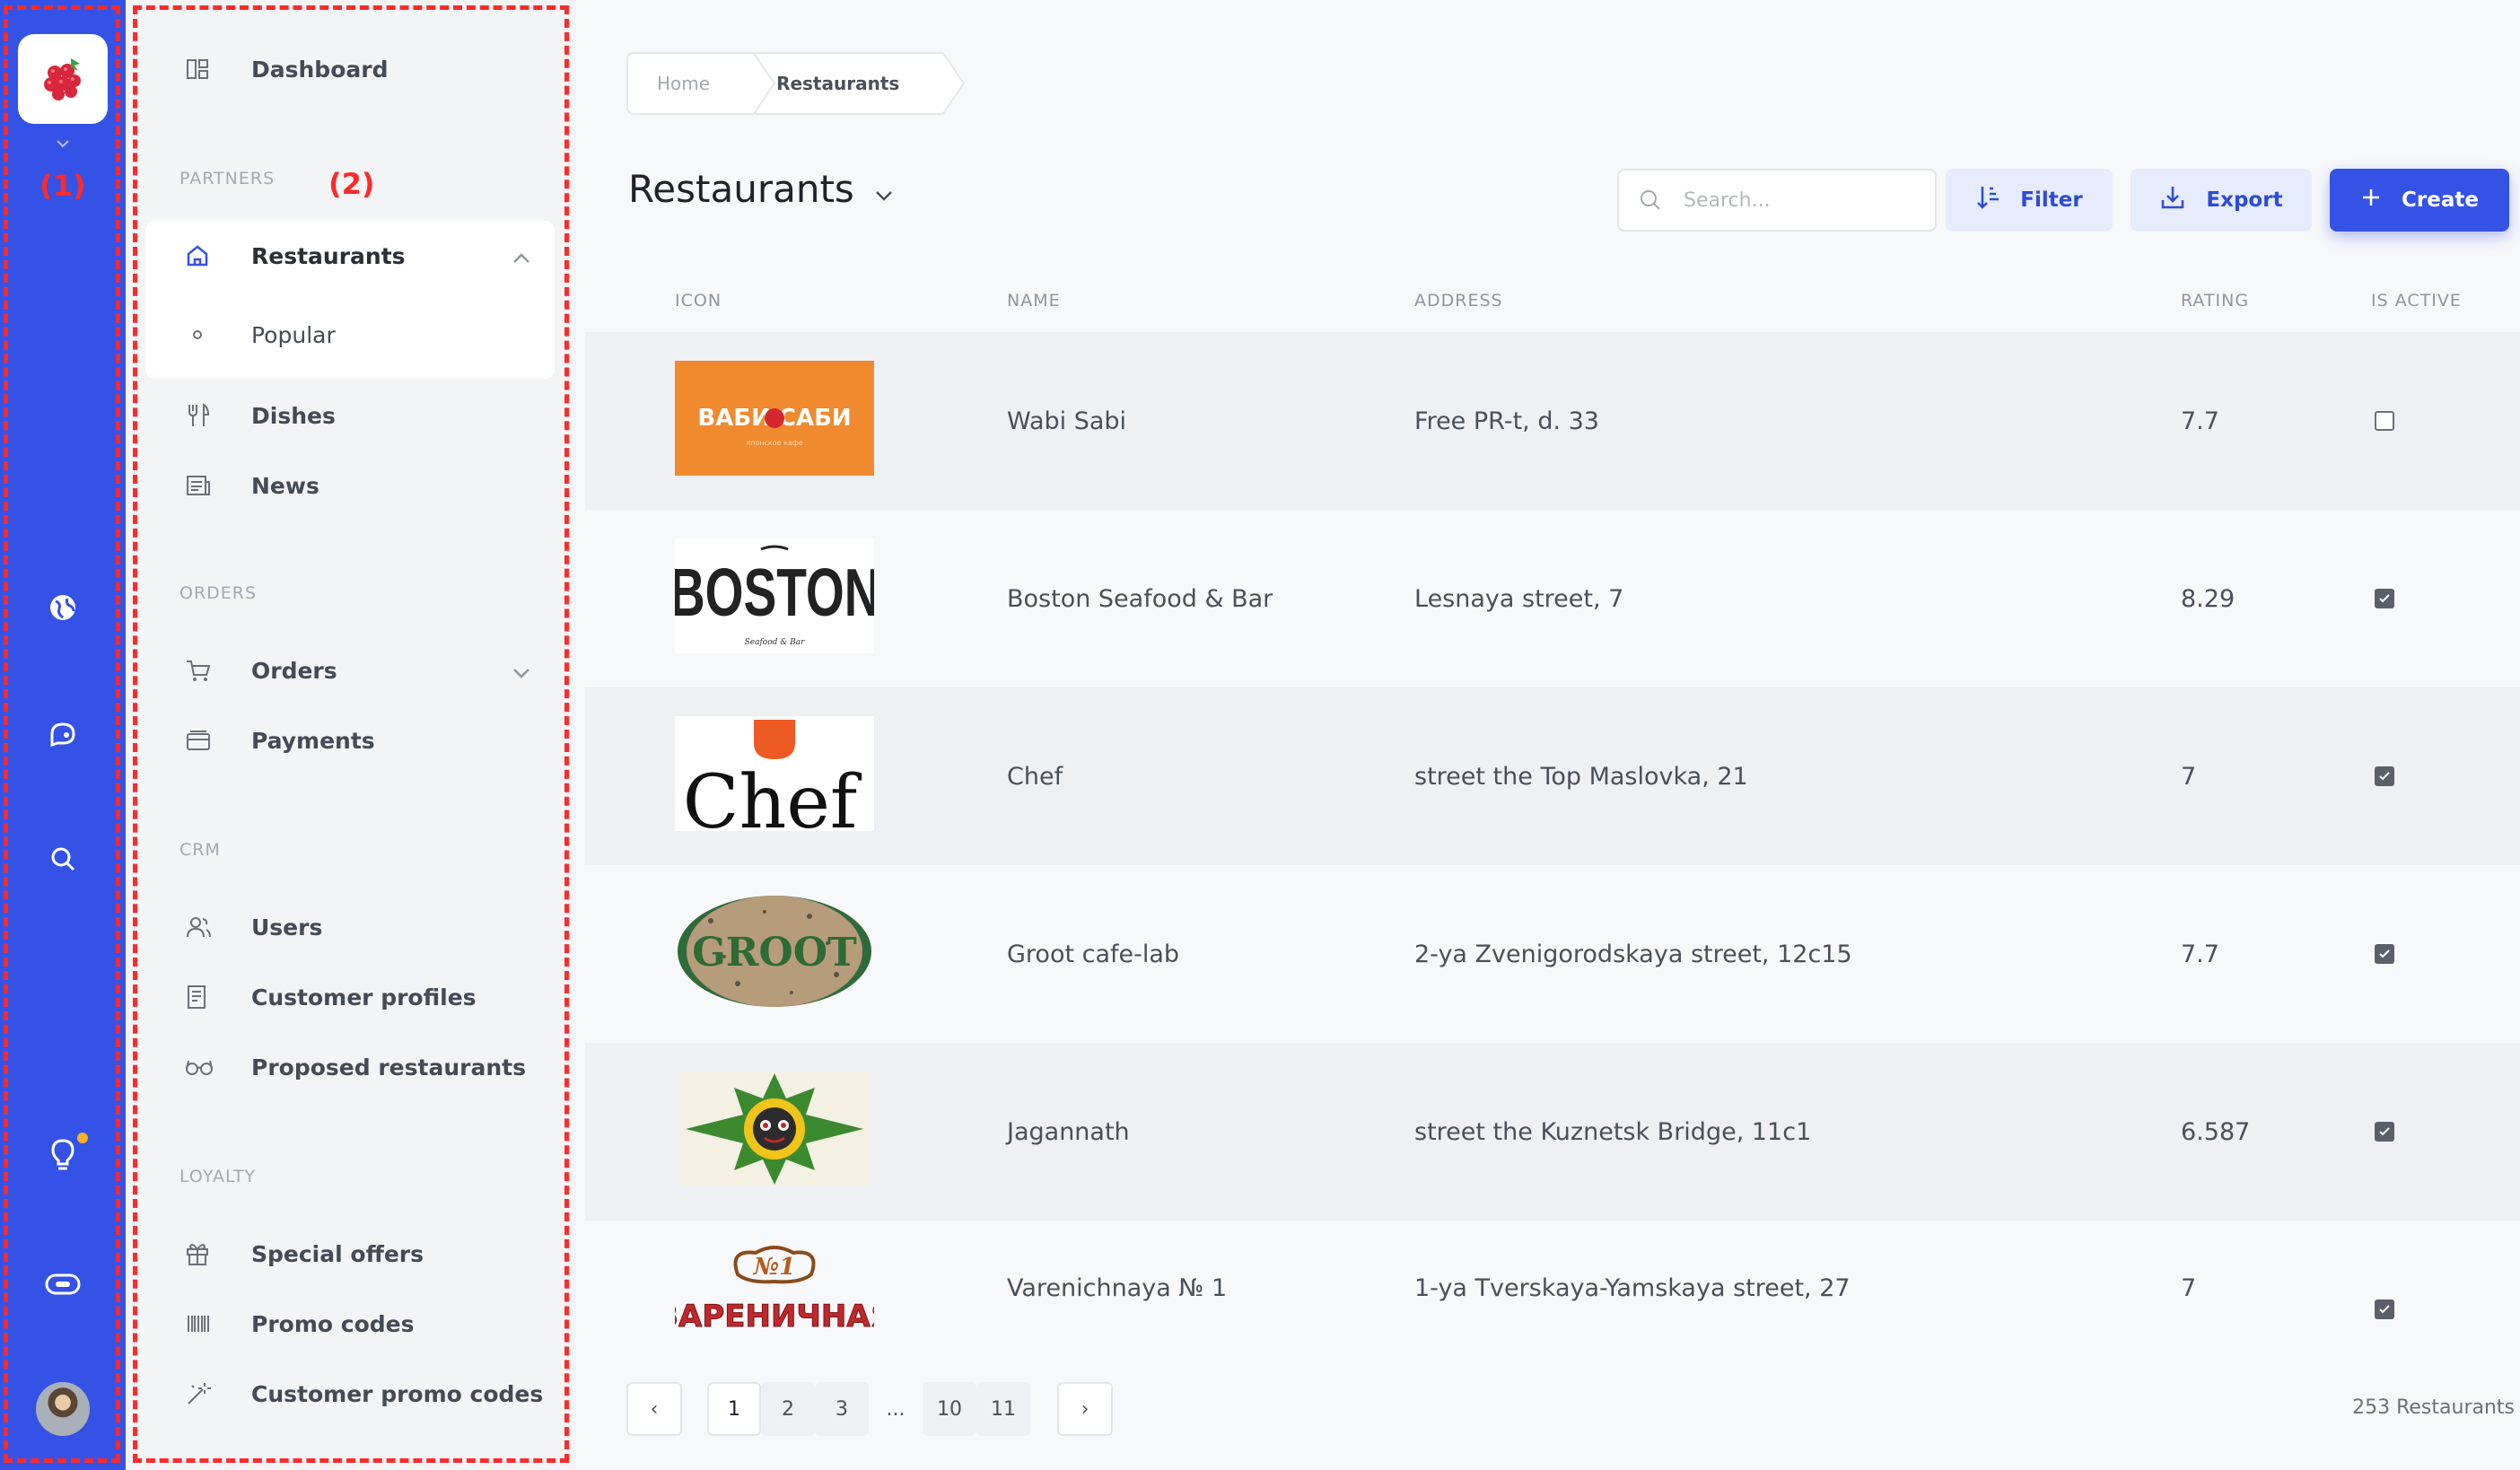  I want to click on restaurant-logo: Chef, so click(774, 773).